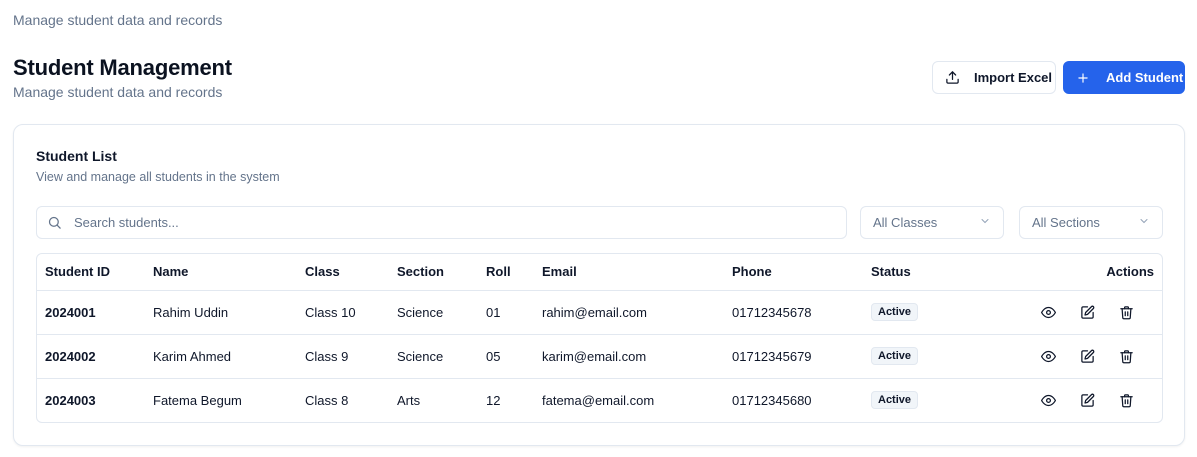 Image resolution: width=1197 pixels, height=457 pixels. I want to click on cell-class: Class 10, so click(330, 312).